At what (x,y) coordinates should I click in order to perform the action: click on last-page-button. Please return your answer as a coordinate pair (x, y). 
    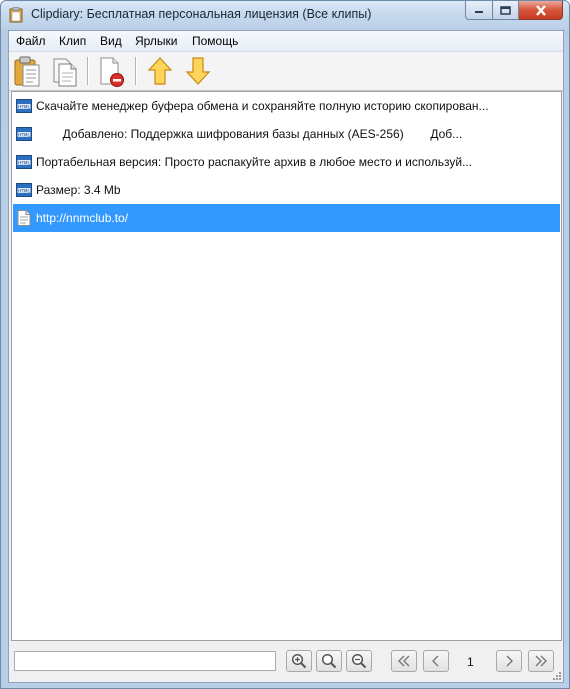
    Looking at the image, I should click on (541, 661).